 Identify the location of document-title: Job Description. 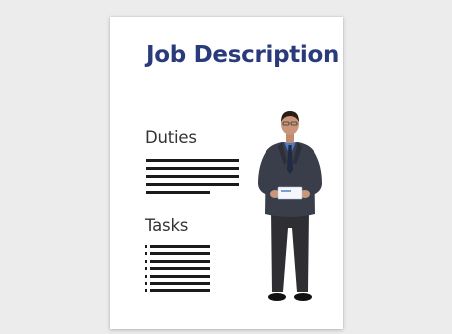
(243, 55).